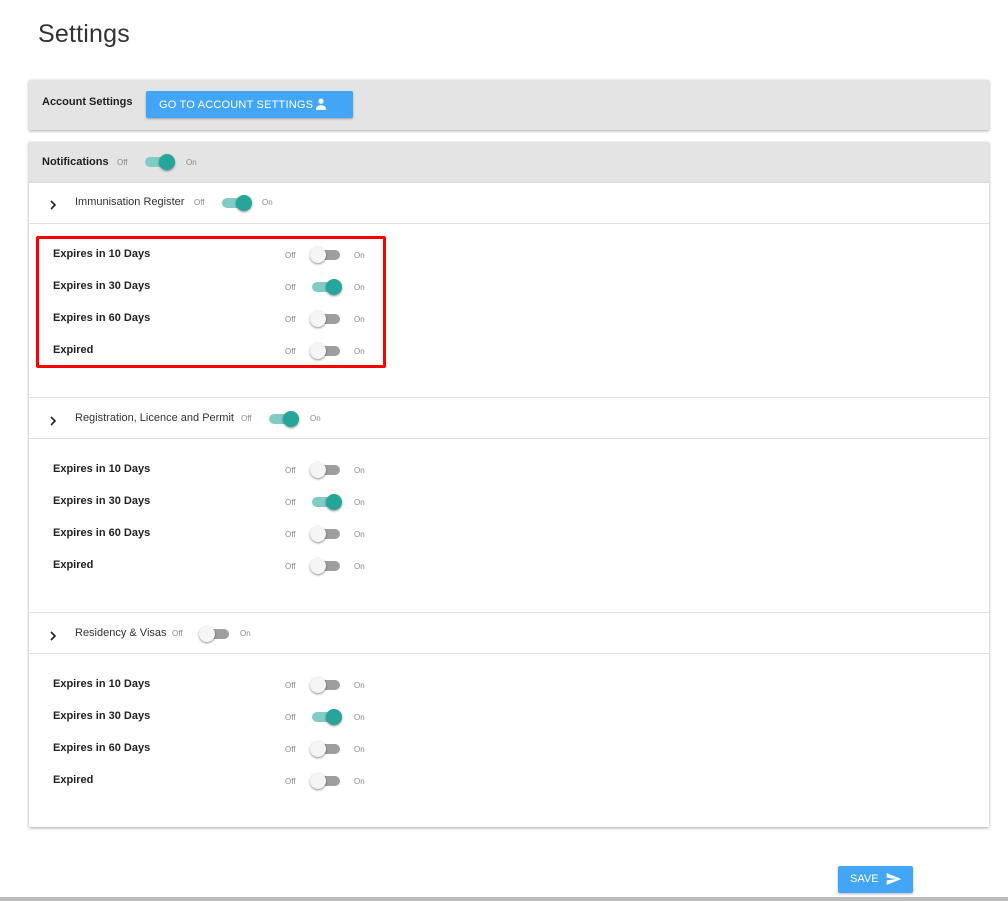  Describe the element at coordinates (191, 162) in the screenshot. I see `notifications-on-label: On` at that location.